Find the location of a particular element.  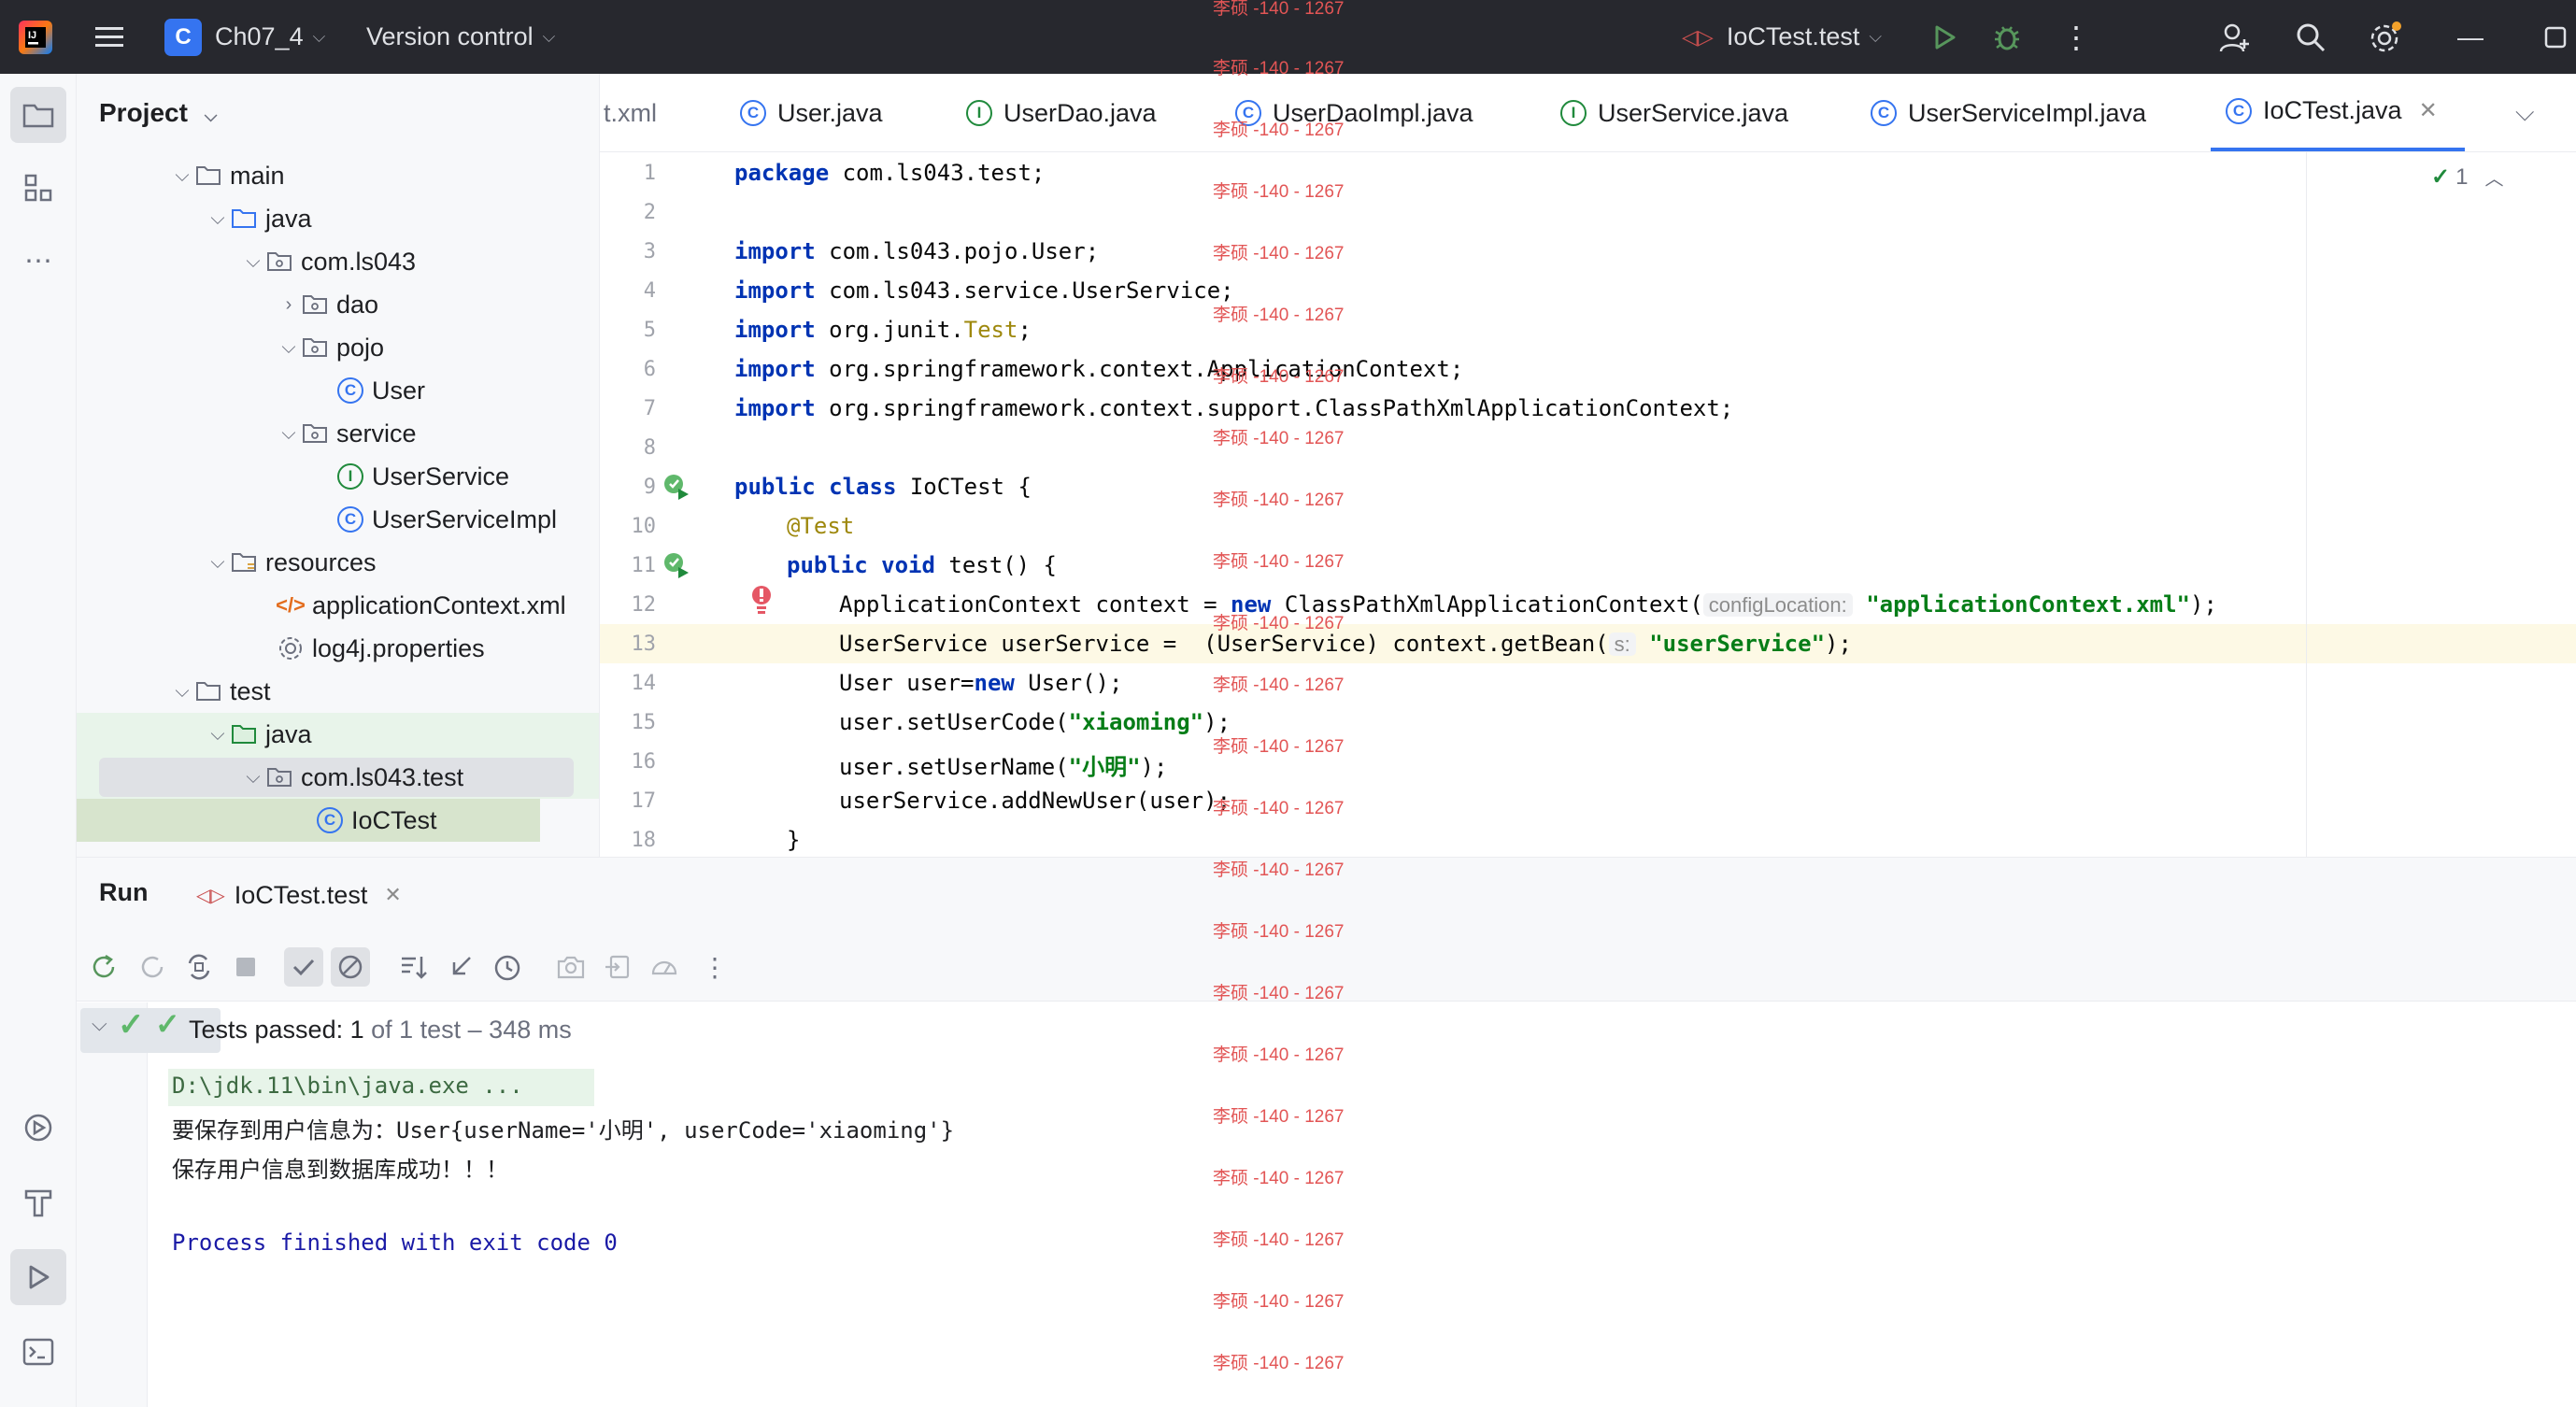

tree-item-pojo: ⌵ pojo is located at coordinates (338, 348).